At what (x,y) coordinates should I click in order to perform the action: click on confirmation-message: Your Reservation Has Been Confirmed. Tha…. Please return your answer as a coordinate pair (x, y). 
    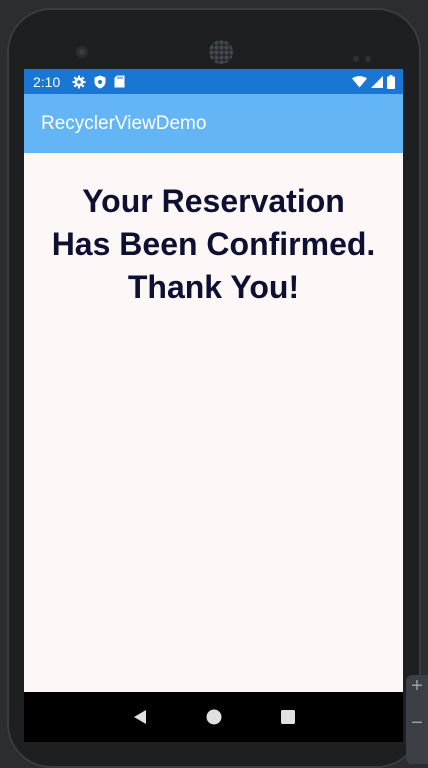
    Looking at the image, I should click on (213, 244).